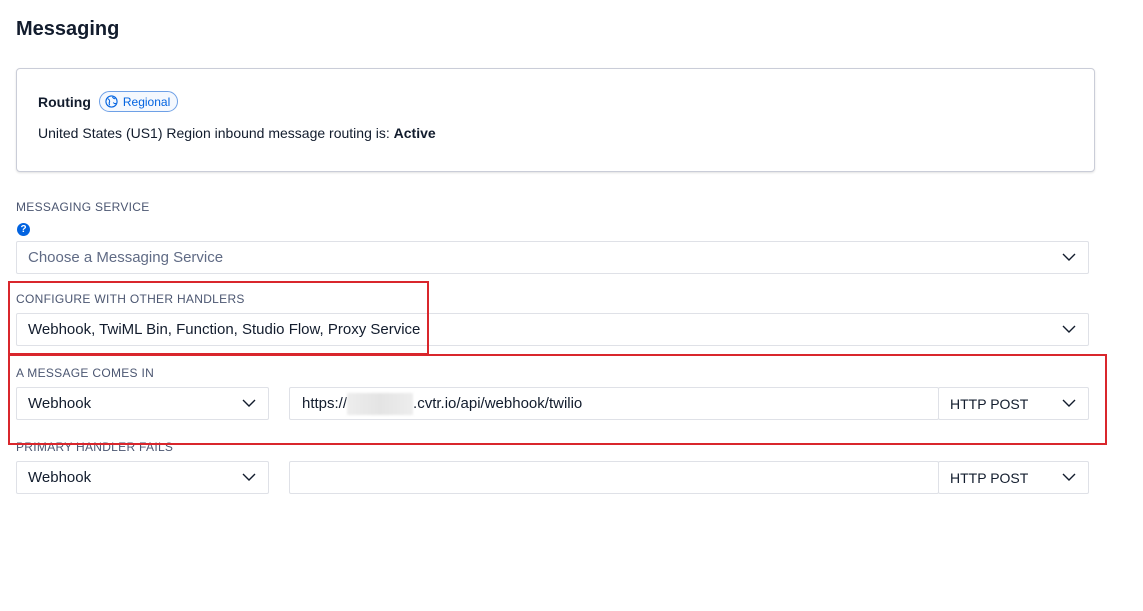 The width and height of the screenshot is (1143, 611). Describe the element at coordinates (414, 133) in the screenshot. I see `routing-status-value: Active` at that location.